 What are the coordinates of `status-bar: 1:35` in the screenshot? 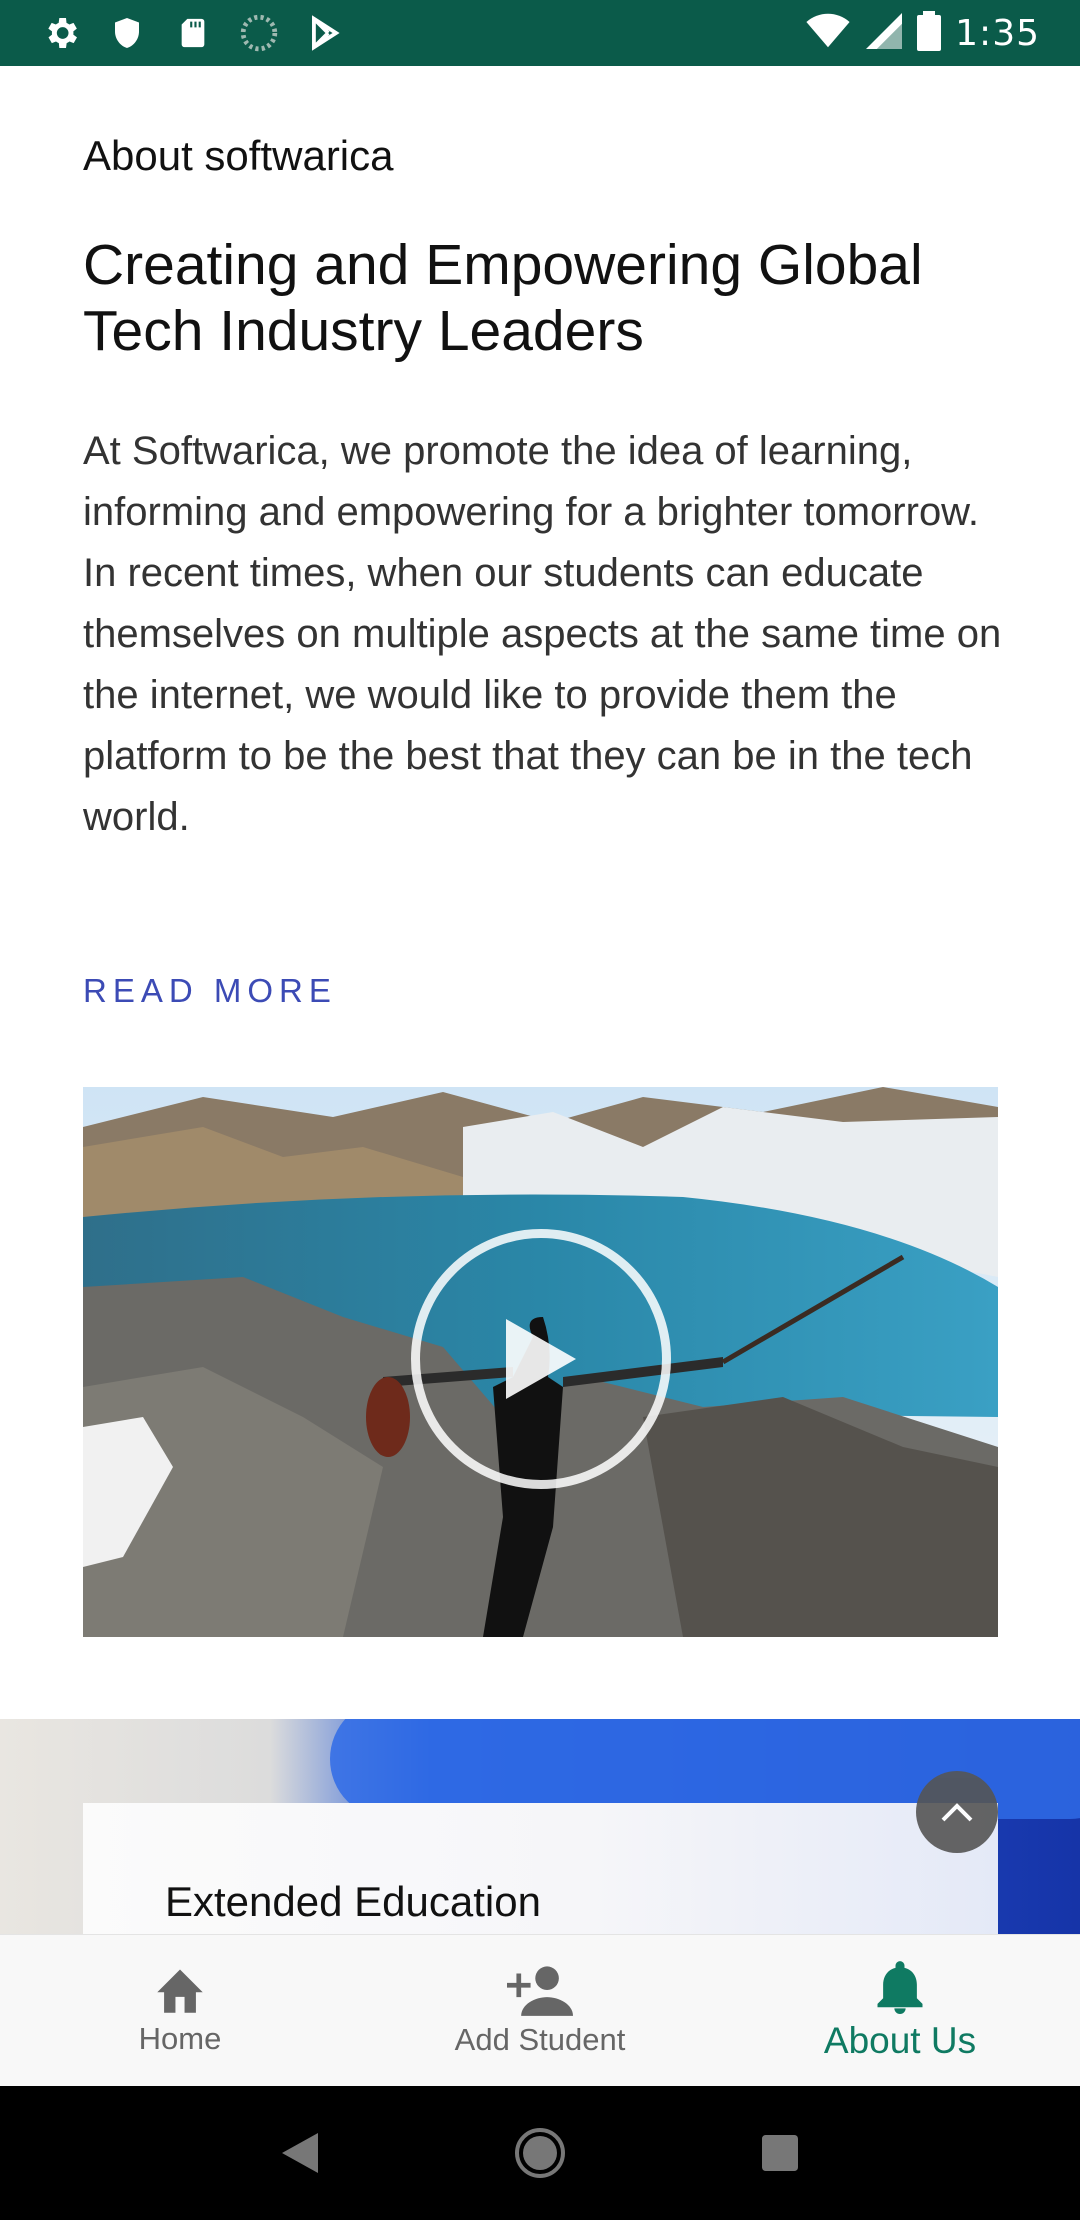 It's located at (540, 33).